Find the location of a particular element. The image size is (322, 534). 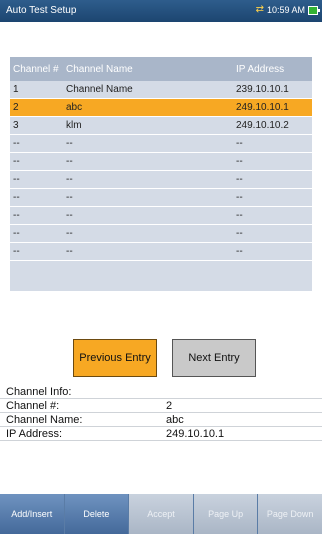

cell-ip: 249.10.10.1 is located at coordinates (262, 107).